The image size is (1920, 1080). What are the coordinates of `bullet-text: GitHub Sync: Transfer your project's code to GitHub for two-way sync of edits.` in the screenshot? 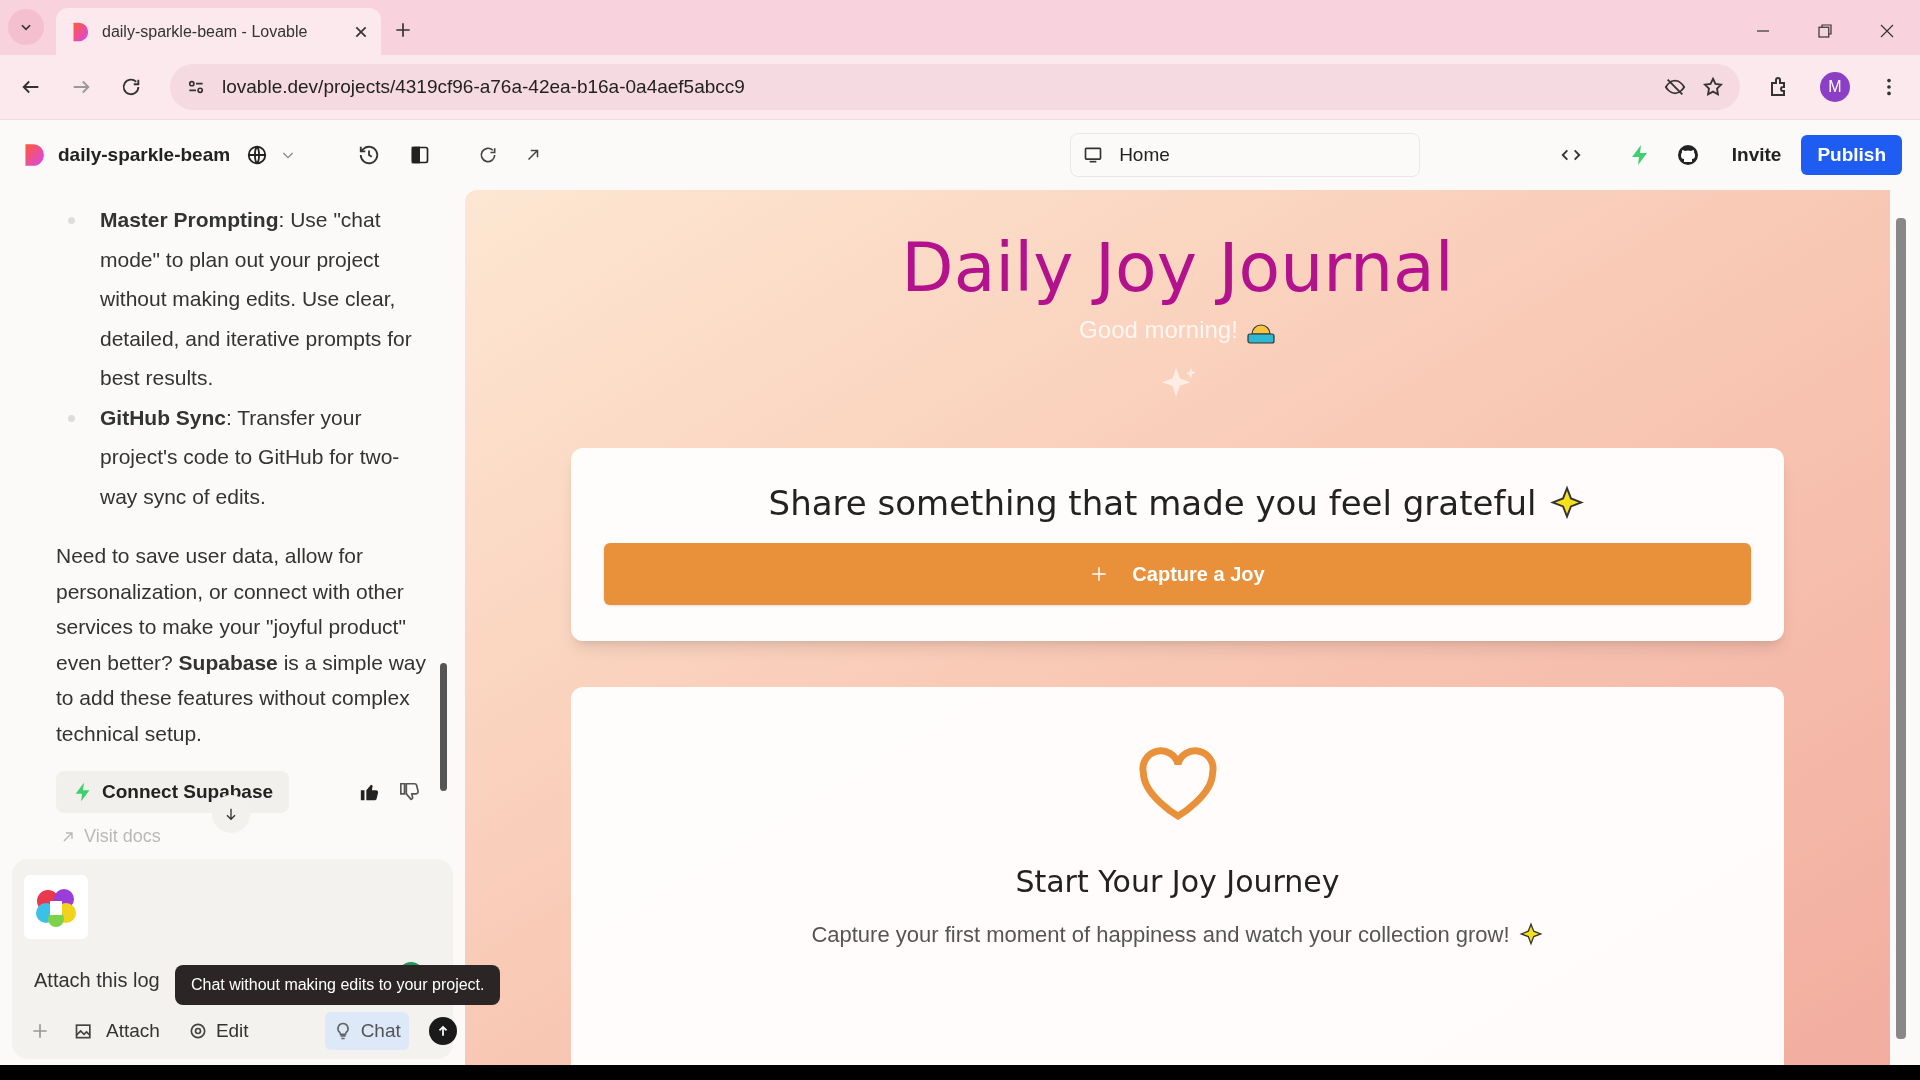 It's located at (250, 457).